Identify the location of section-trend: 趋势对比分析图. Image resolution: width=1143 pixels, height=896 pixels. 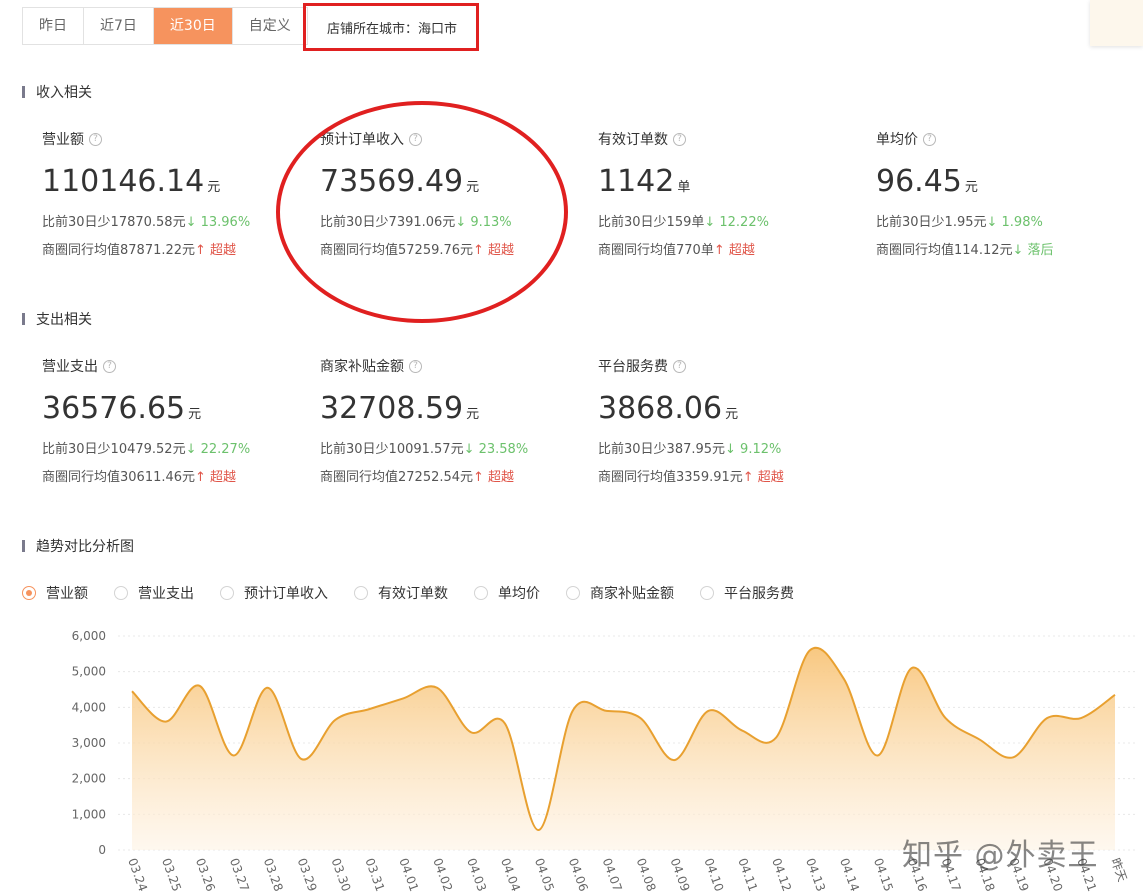
(78, 546).